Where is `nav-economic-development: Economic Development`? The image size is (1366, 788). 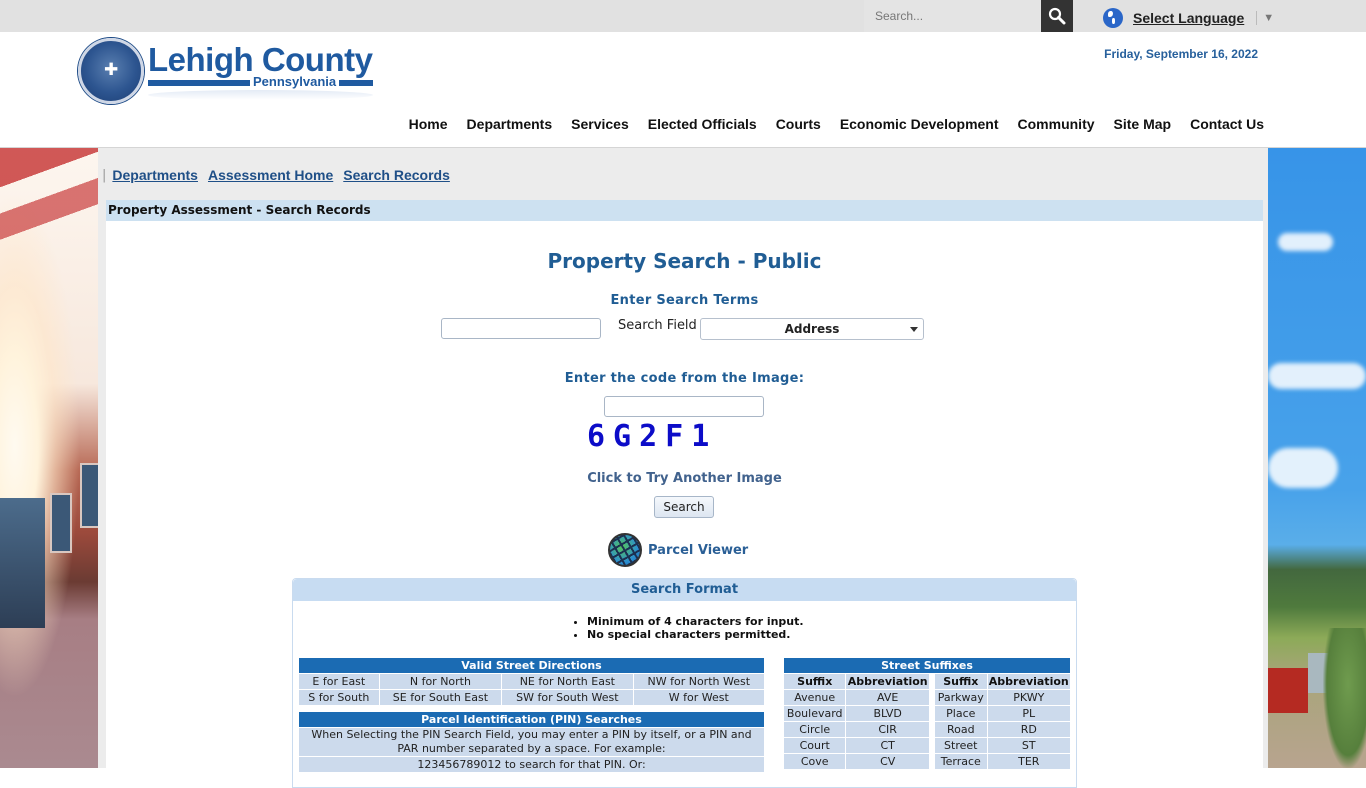 nav-economic-development: Economic Development is located at coordinates (919, 124).